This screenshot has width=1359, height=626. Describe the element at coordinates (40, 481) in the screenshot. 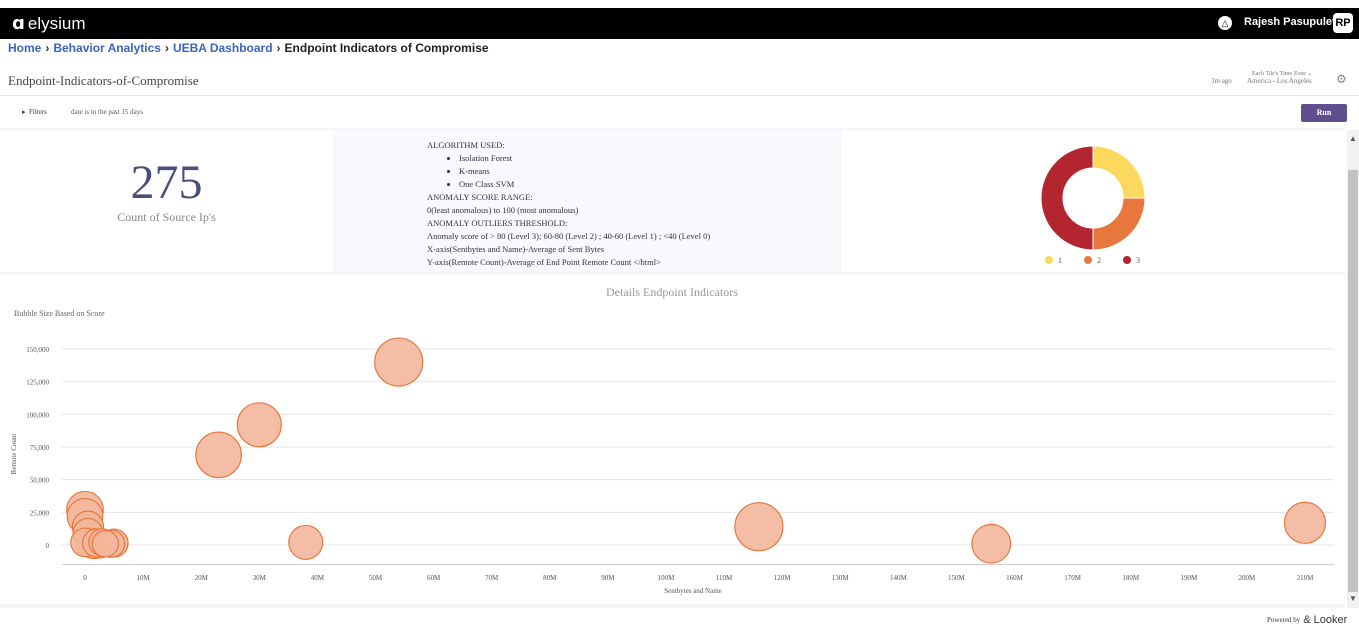

I see `y-tick-label: 50,000` at that location.